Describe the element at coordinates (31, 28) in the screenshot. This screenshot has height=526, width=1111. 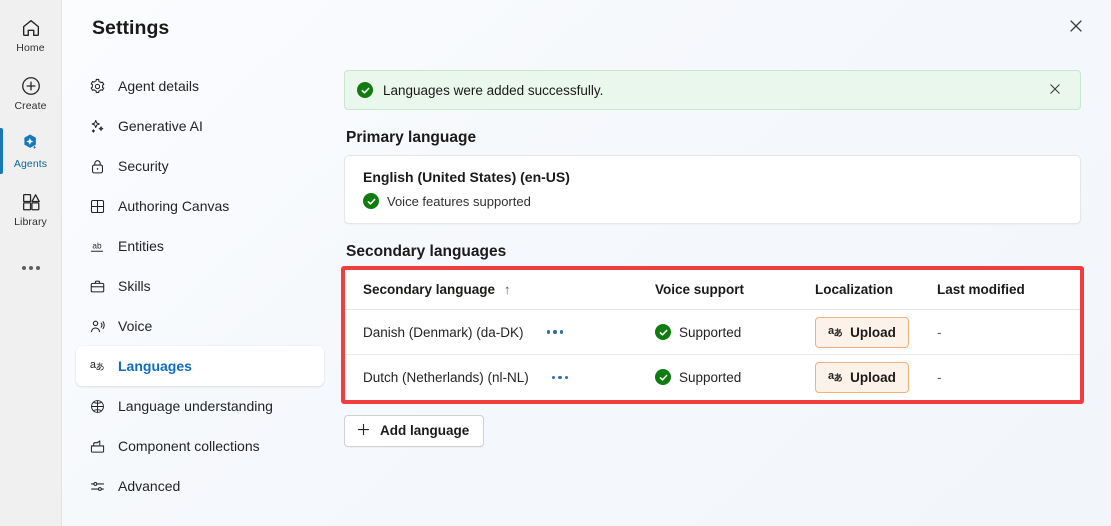
I see `home-icon` at that location.